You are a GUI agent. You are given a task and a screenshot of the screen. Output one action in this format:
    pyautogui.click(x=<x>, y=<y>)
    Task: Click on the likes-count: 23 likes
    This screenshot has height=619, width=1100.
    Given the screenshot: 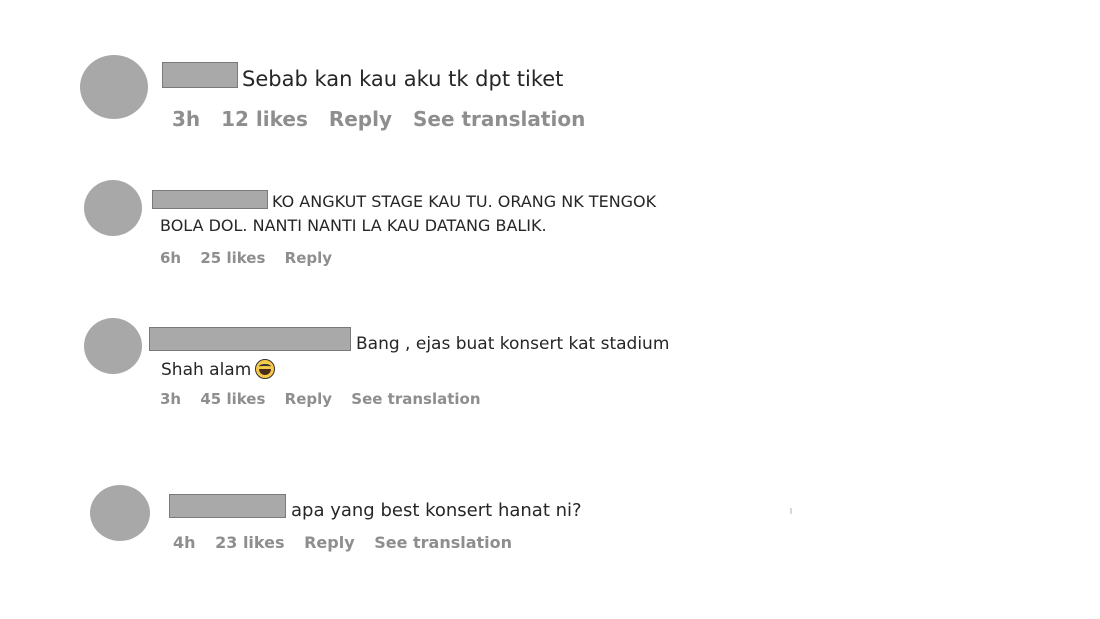 What is the action you would take?
    pyautogui.click(x=249, y=542)
    